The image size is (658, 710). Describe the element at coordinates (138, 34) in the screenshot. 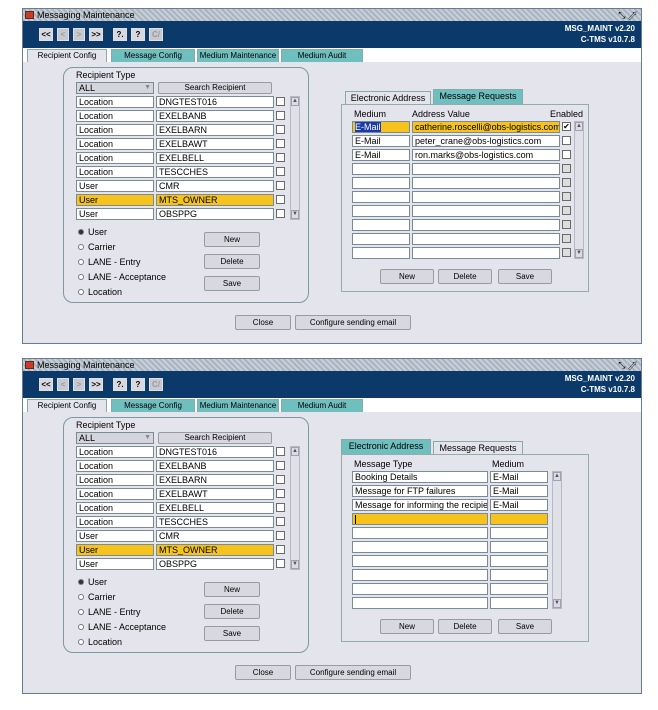

I see `help-button: ?` at that location.